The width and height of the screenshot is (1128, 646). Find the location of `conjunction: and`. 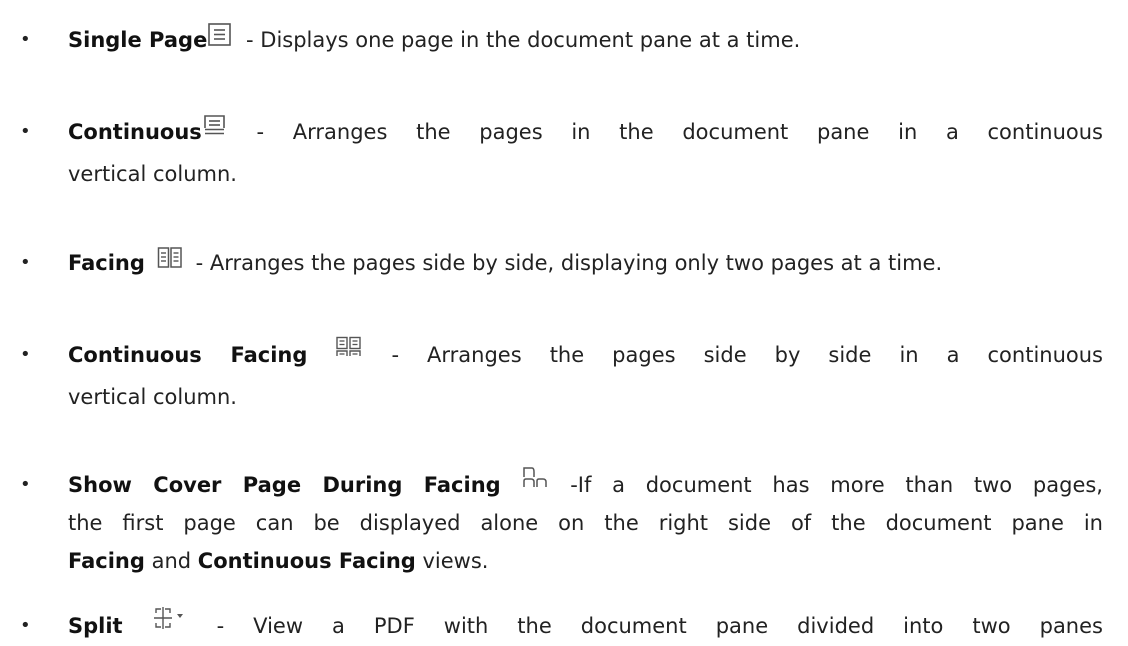

conjunction: and is located at coordinates (171, 561).